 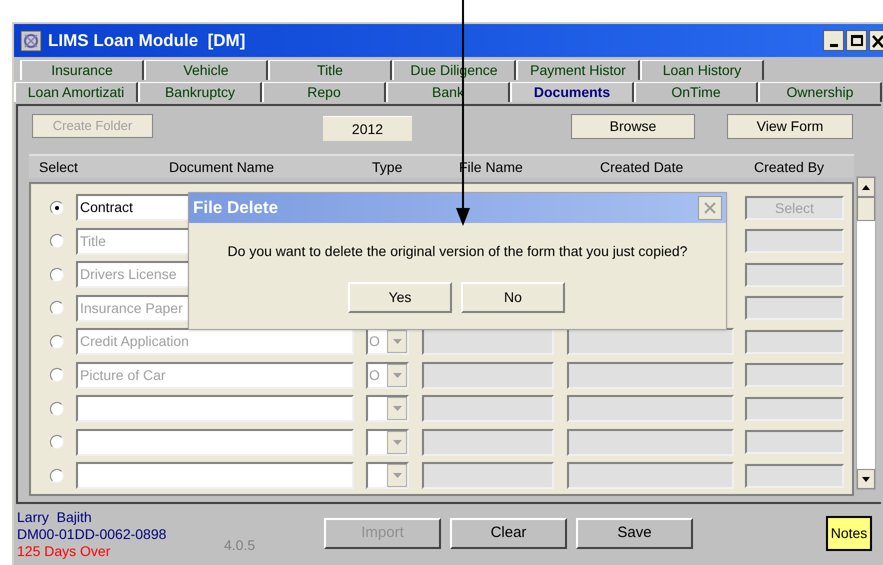 What do you see at coordinates (58, 167) in the screenshot?
I see `column-header: Select` at bounding box center [58, 167].